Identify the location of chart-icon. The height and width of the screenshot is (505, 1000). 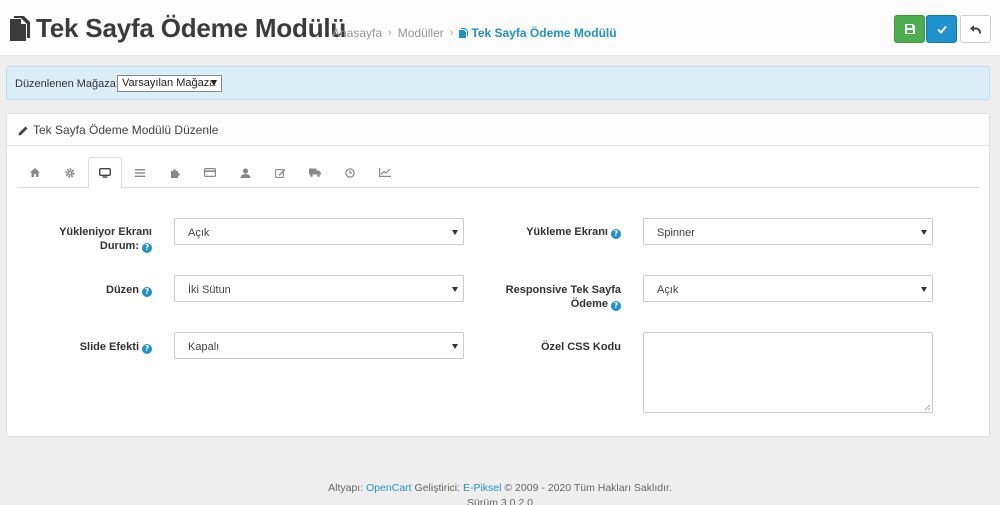
(385, 172).